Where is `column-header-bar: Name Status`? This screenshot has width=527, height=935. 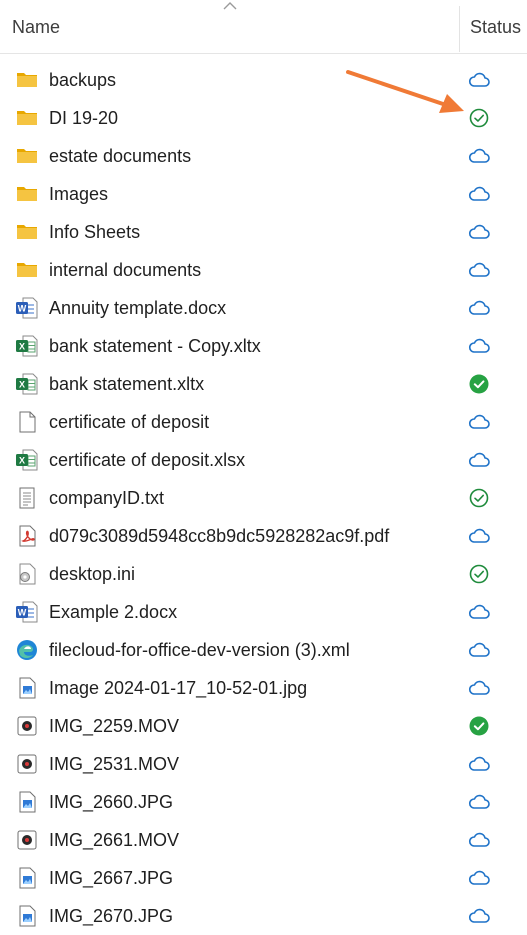
column-header-bar: Name Status is located at coordinates (263, 27).